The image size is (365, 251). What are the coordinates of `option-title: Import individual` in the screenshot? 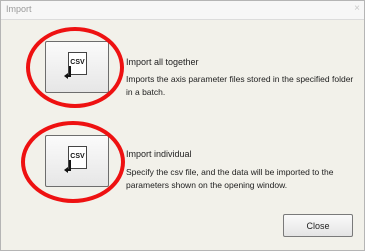 It's located at (159, 154).